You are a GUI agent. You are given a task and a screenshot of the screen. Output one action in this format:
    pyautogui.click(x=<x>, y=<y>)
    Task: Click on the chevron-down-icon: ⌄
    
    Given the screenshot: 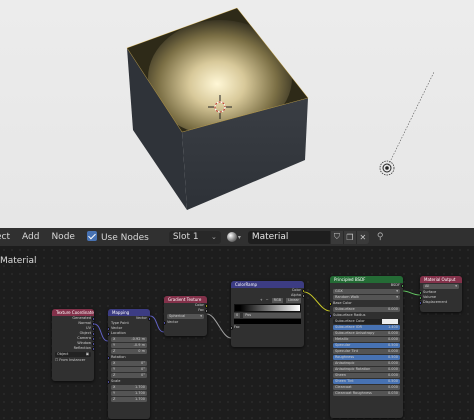 What is the action you would take?
    pyautogui.click(x=213, y=237)
    